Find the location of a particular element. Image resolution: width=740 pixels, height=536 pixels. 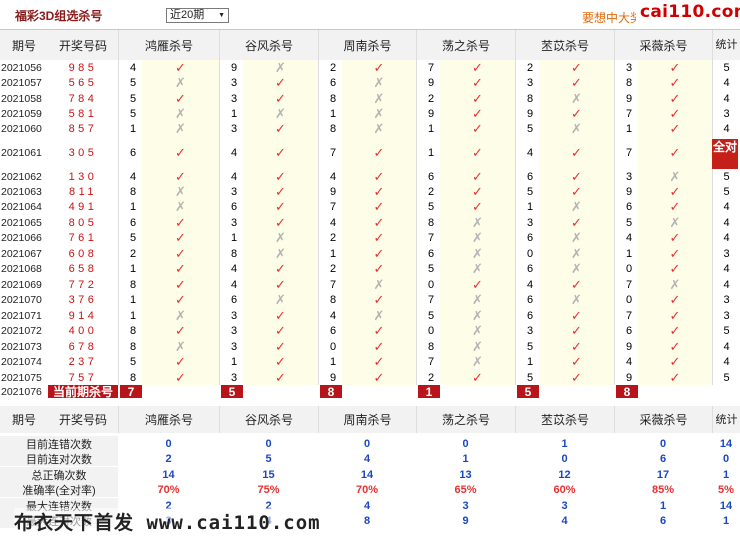

issue-number: 2021059 is located at coordinates (21, 113).